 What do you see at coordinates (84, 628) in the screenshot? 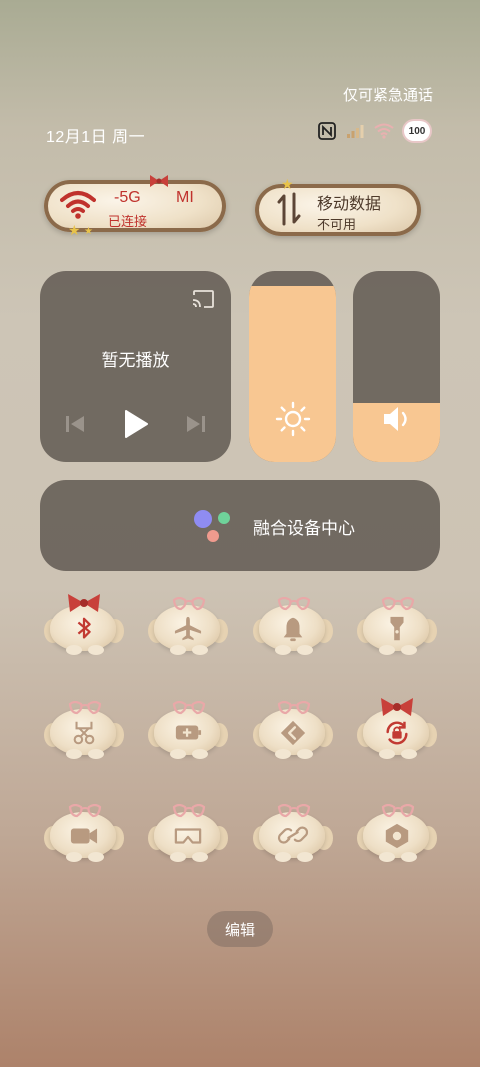
I see `bluetooth-icon` at bounding box center [84, 628].